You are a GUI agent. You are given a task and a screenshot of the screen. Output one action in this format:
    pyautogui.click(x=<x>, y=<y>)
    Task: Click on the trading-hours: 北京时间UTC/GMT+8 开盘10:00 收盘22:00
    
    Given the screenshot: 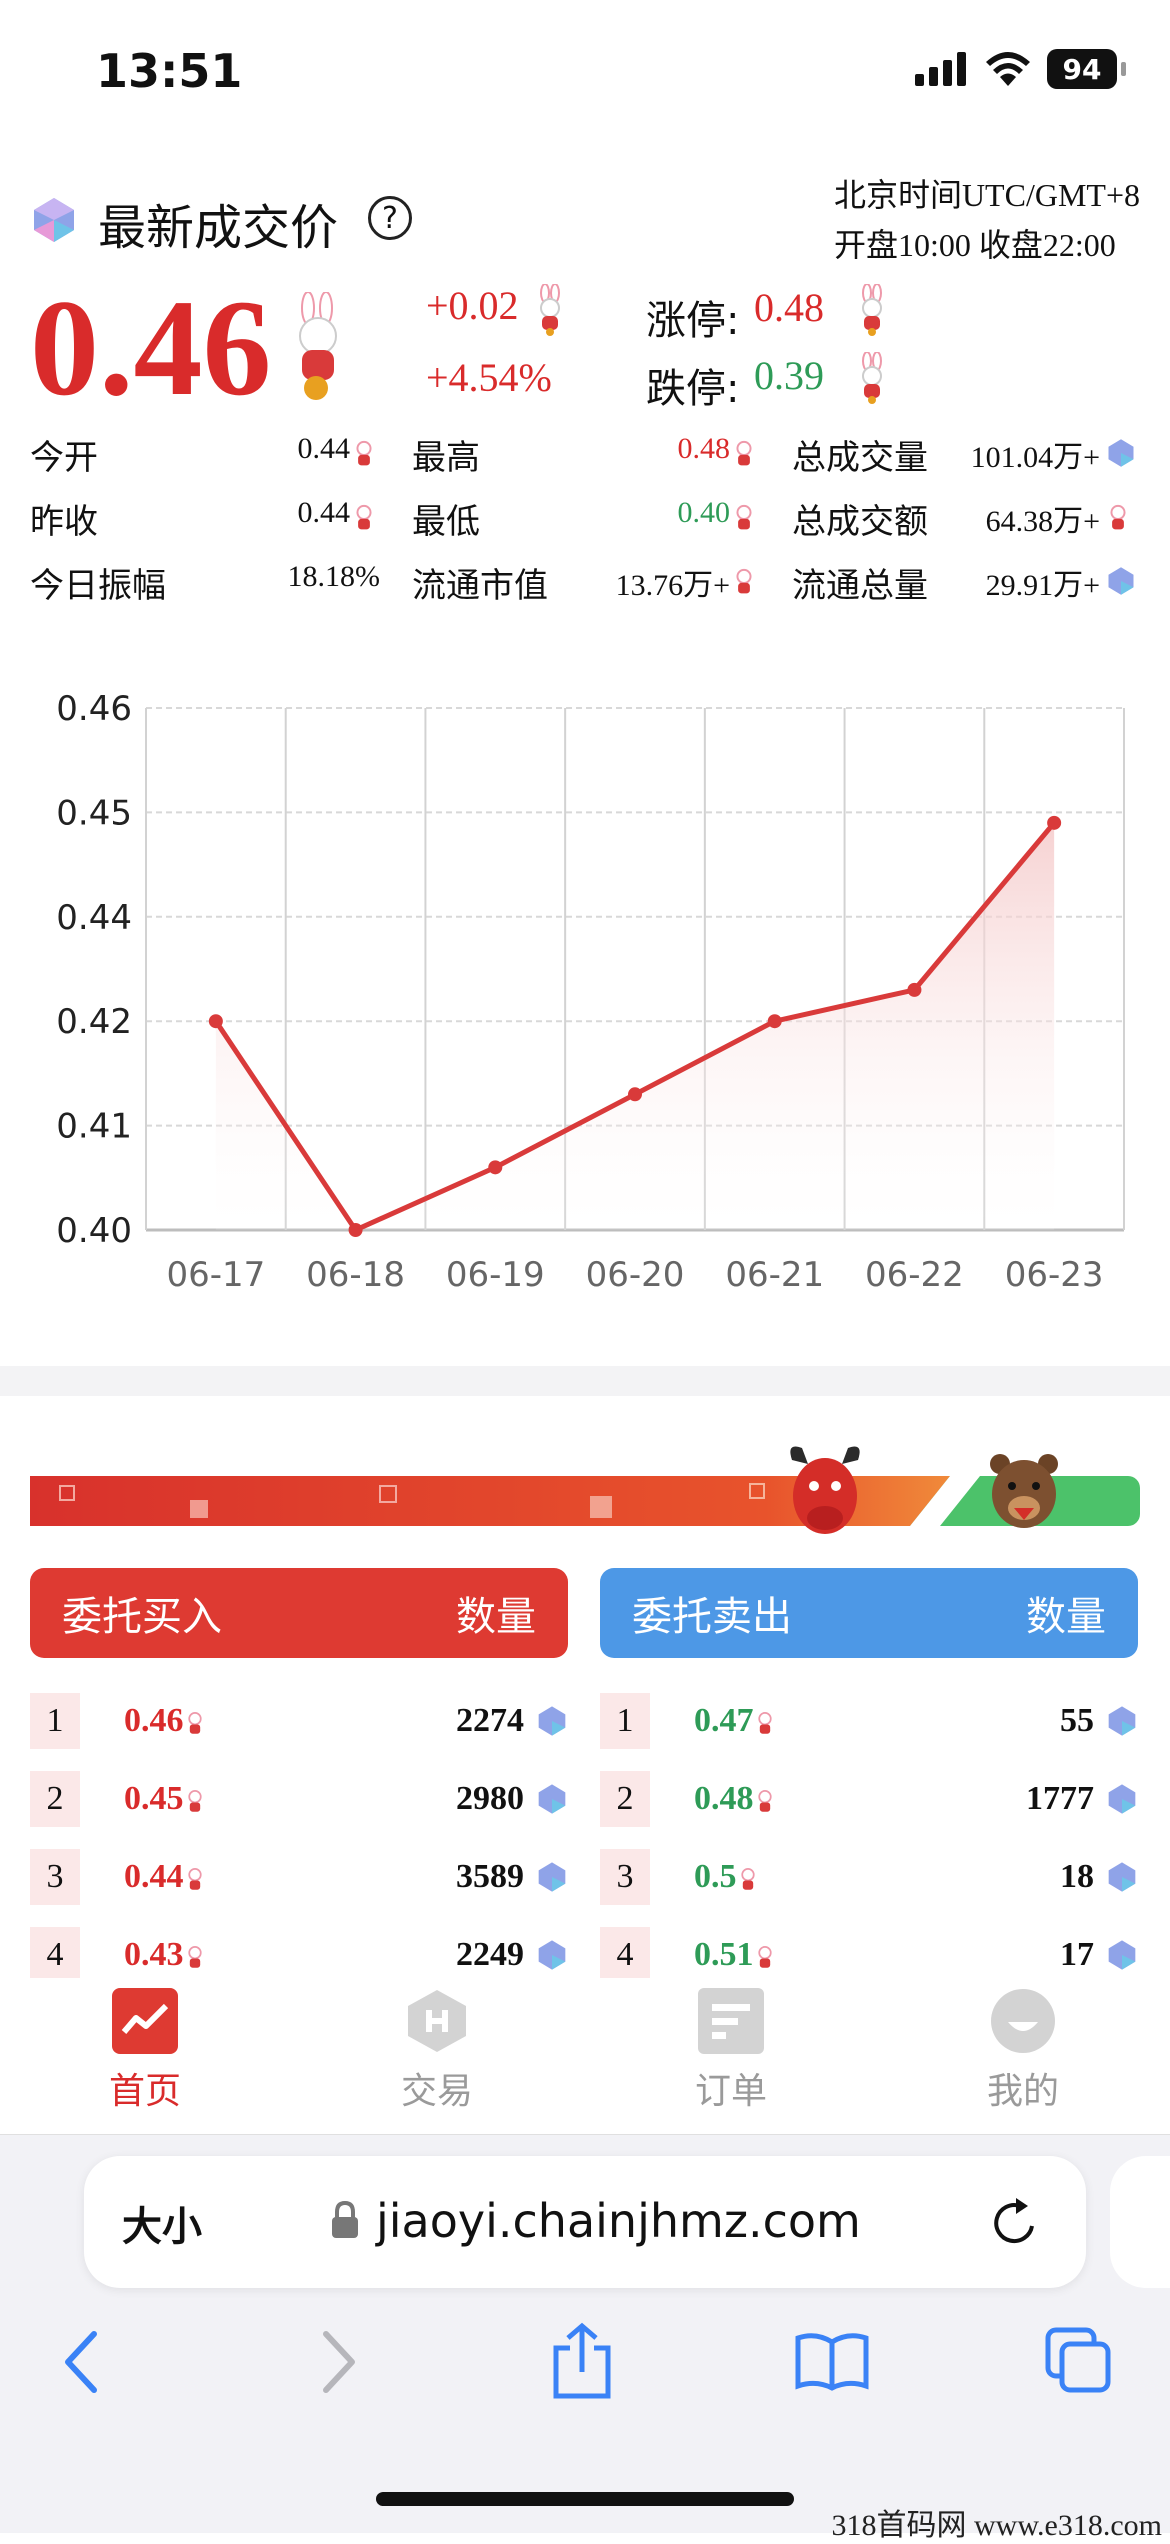 What is the action you would take?
    pyautogui.click(x=987, y=220)
    